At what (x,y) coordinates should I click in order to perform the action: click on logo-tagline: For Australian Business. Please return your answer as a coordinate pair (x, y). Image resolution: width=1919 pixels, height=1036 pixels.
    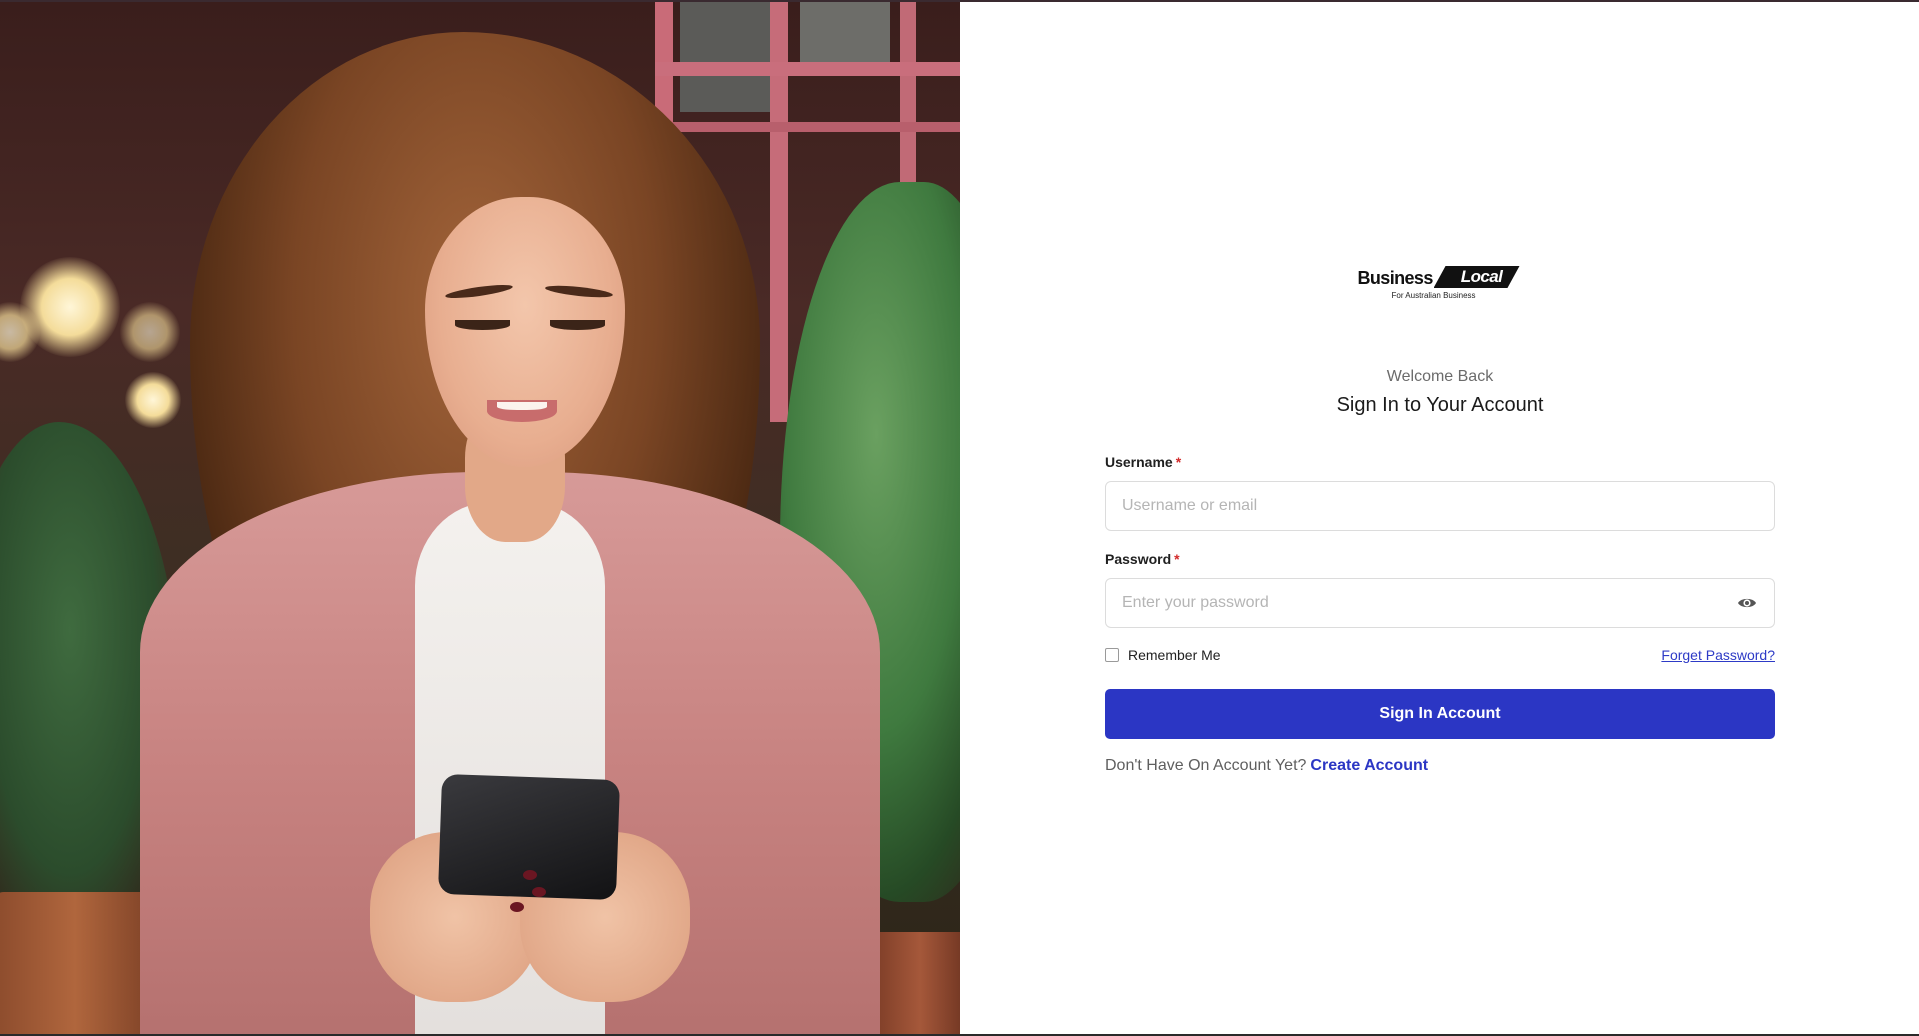
    Looking at the image, I should click on (1433, 295).